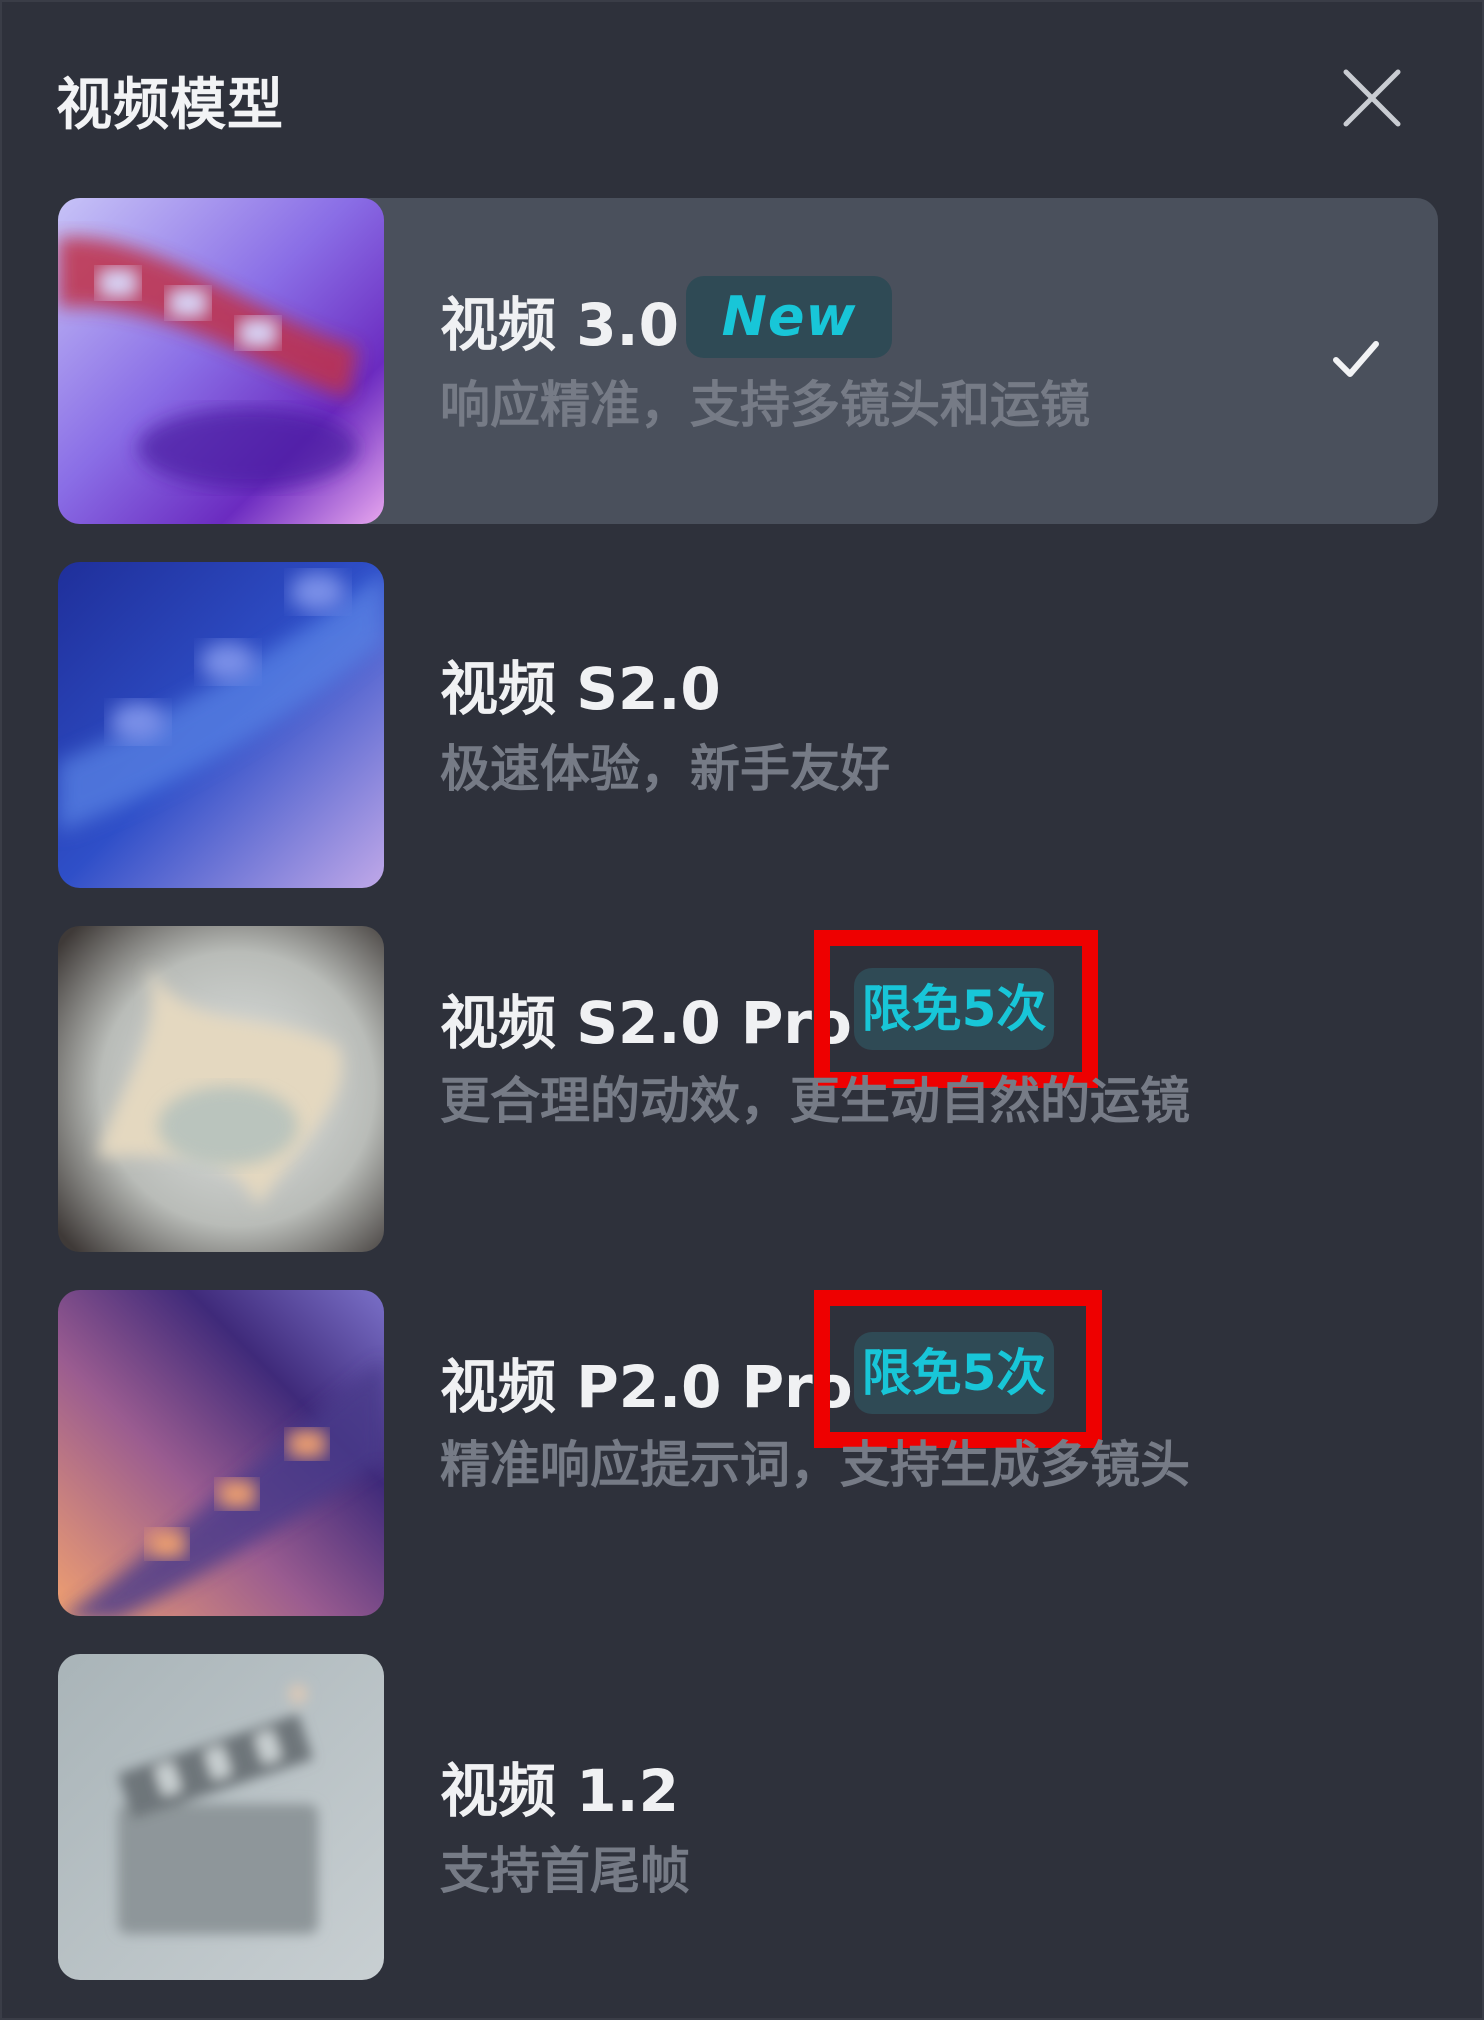 The image size is (1484, 2020). Describe the element at coordinates (1356, 358) in the screenshot. I see `checkmark-icon` at that location.